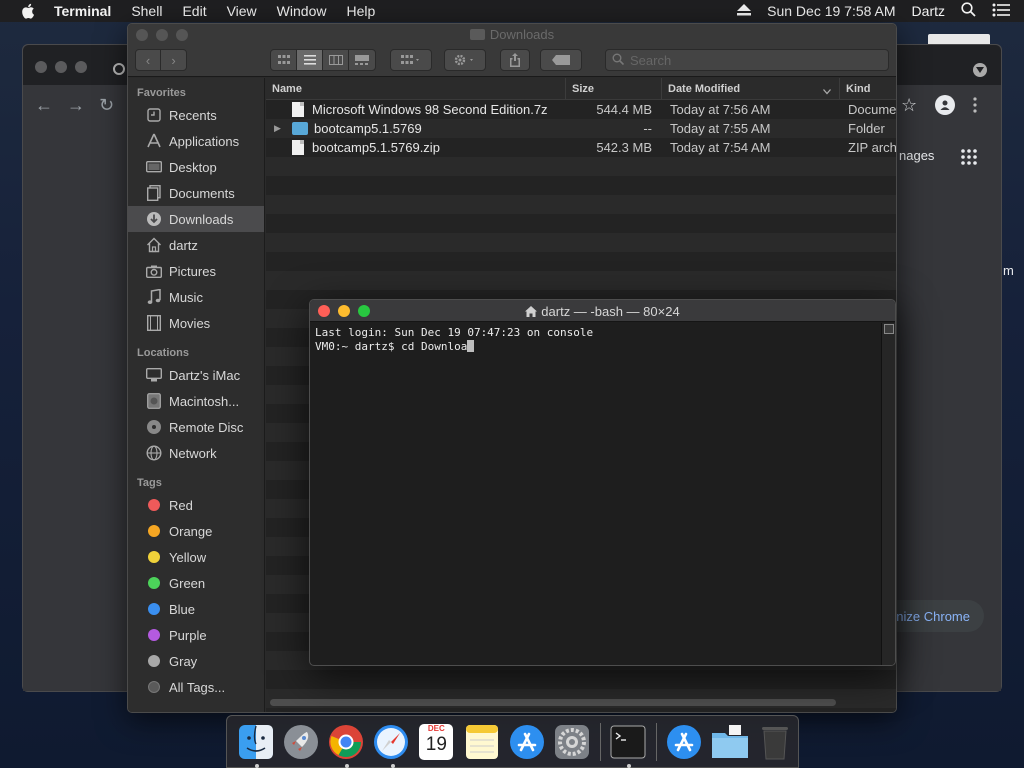 This screenshot has width=1024, height=768. Describe the element at coordinates (196, 583) in the screenshot. I see `sidebar-tag-green: Green` at that location.